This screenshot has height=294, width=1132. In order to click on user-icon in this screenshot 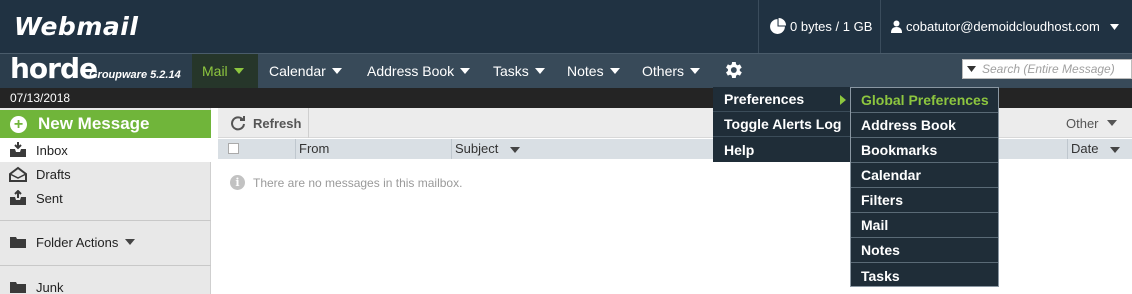, I will do `click(896, 26)`.